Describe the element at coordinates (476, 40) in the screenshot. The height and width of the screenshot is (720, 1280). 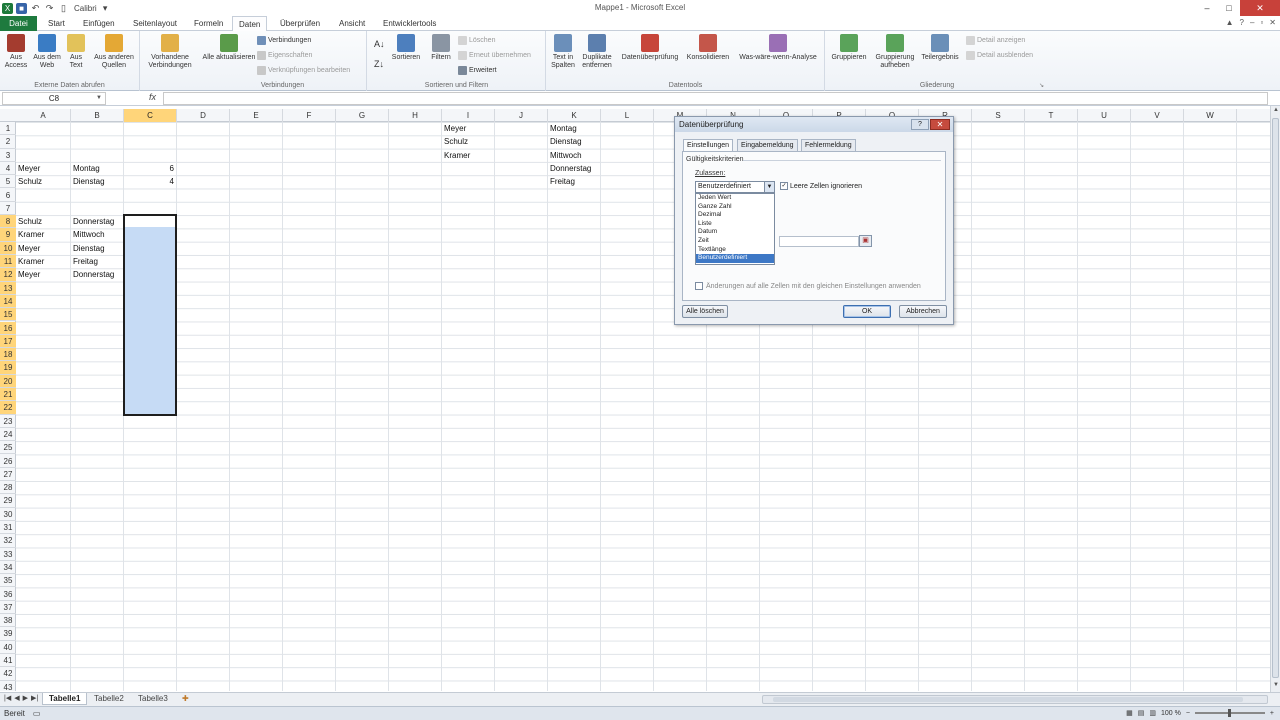
I see `clear-filter-button: Löschen` at that location.